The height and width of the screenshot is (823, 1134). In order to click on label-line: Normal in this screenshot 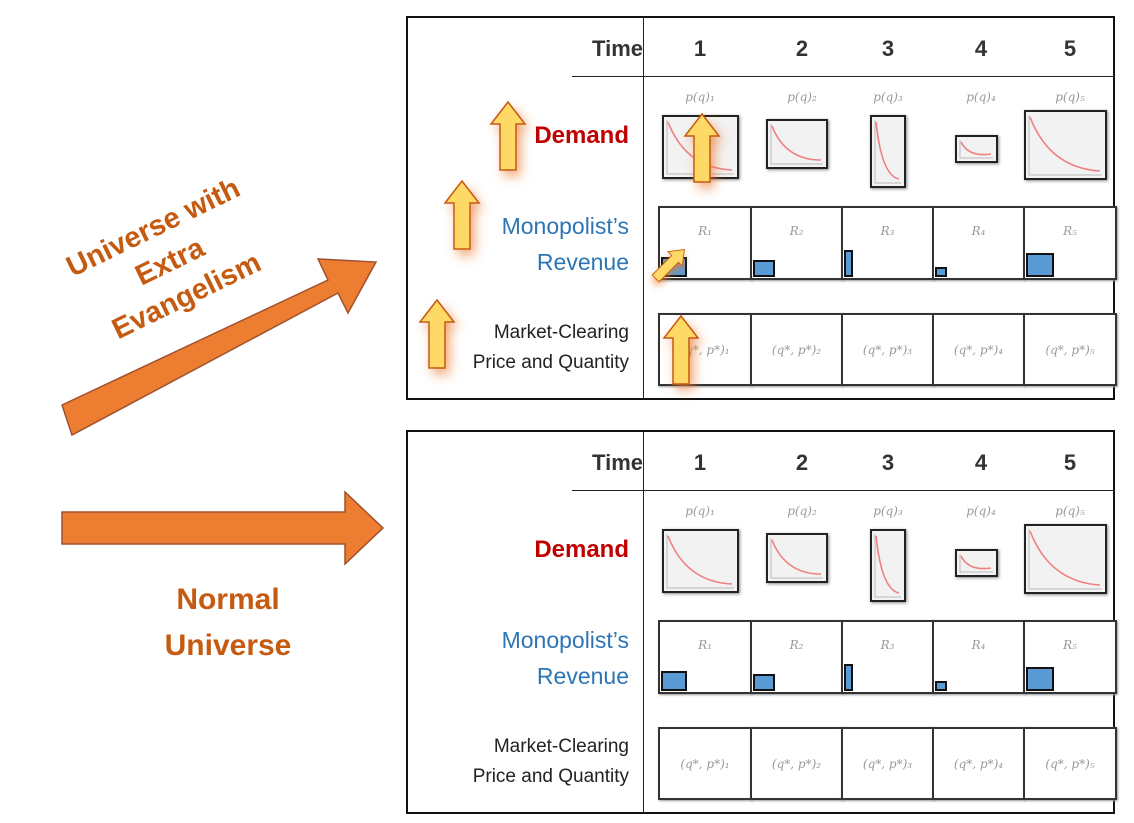, I will do `click(228, 599)`.